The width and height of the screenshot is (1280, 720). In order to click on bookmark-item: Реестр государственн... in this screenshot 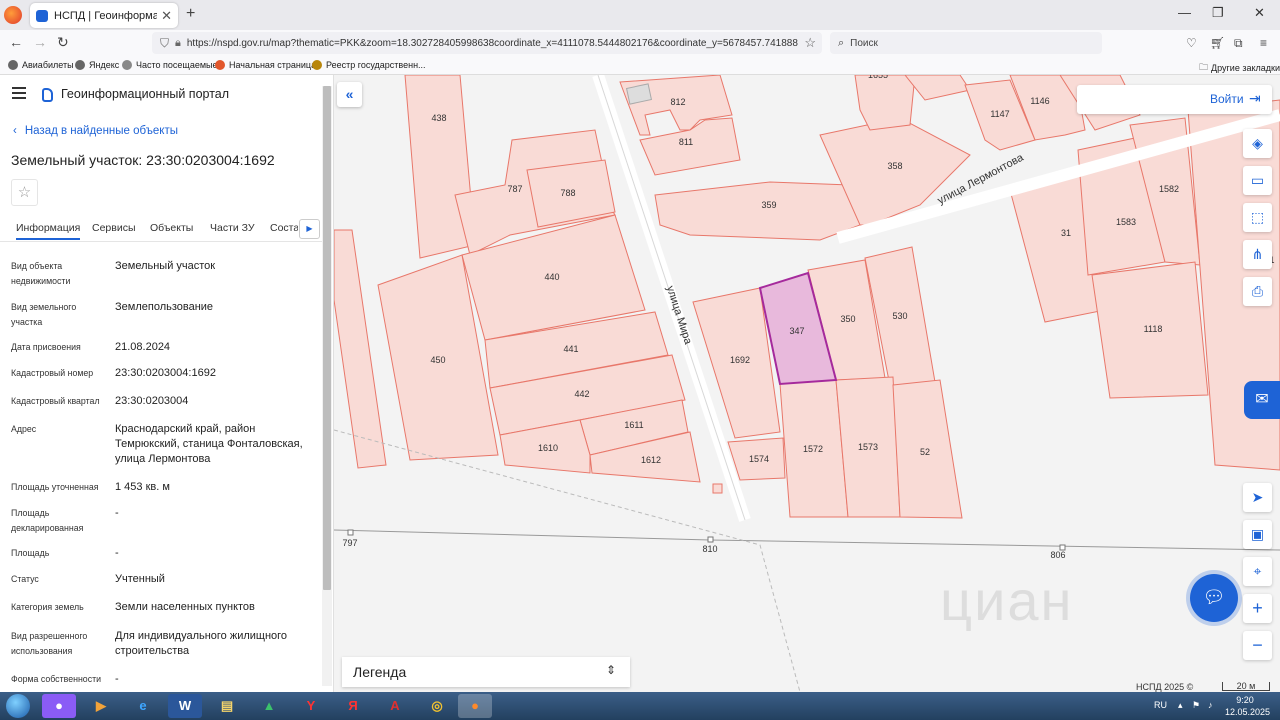, I will do `click(369, 65)`.